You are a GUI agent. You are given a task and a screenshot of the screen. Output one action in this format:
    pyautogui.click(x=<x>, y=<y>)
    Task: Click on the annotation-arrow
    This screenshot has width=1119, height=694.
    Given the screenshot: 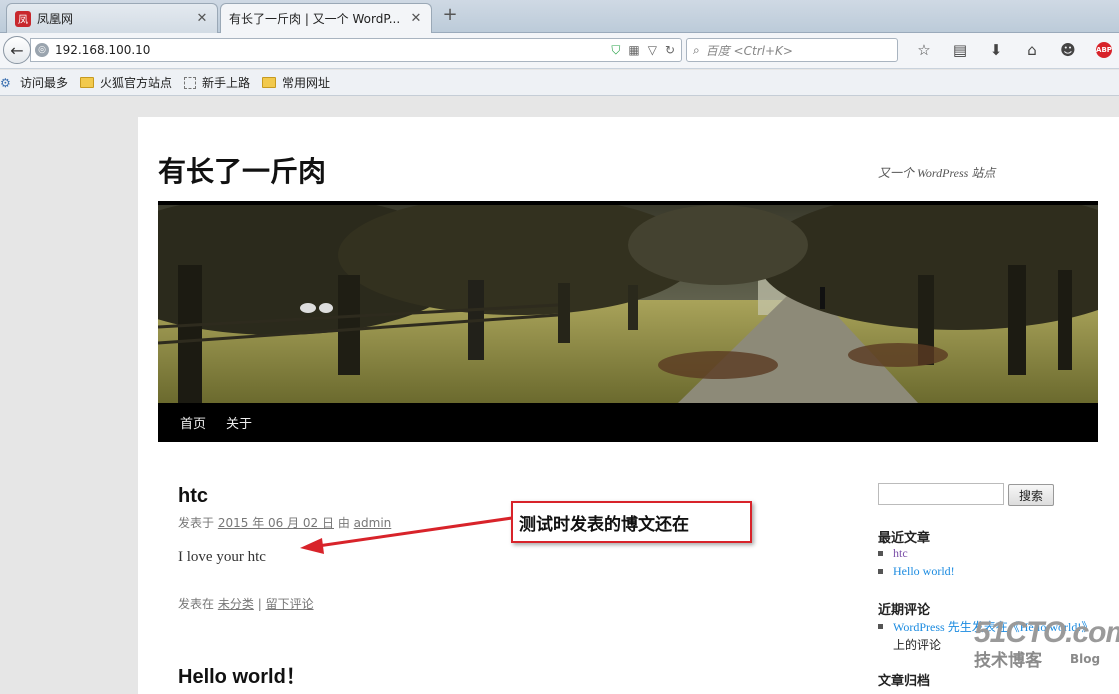 What is the action you would take?
    pyautogui.click(x=406, y=535)
    